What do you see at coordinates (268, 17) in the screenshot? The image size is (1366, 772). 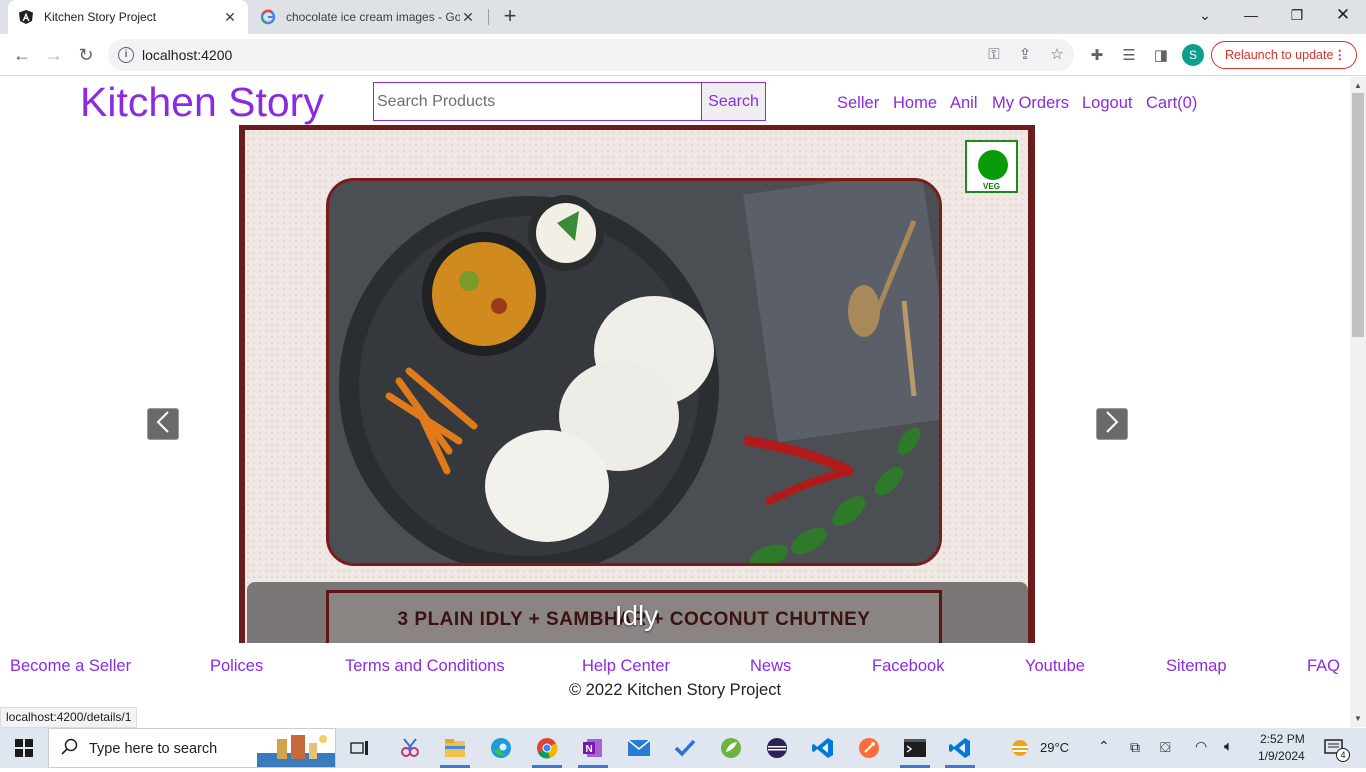 I see `google-icon` at bounding box center [268, 17].